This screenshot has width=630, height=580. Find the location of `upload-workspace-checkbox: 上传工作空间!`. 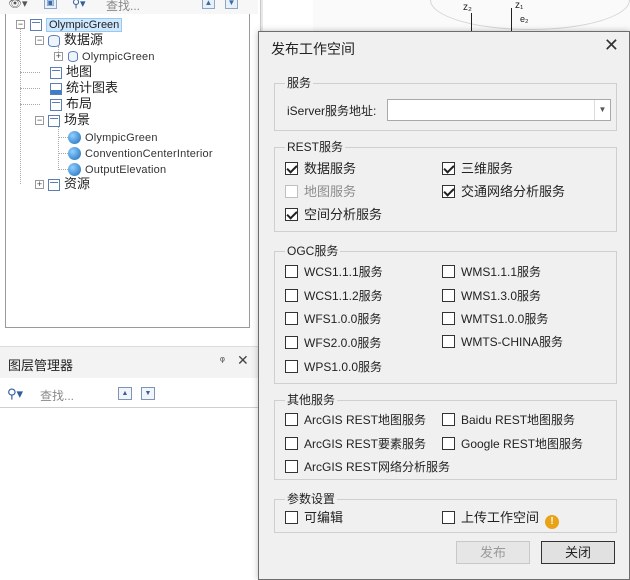

upload-workspace-checkbox: 上传工作空间! is located at coordinates (501, 519).